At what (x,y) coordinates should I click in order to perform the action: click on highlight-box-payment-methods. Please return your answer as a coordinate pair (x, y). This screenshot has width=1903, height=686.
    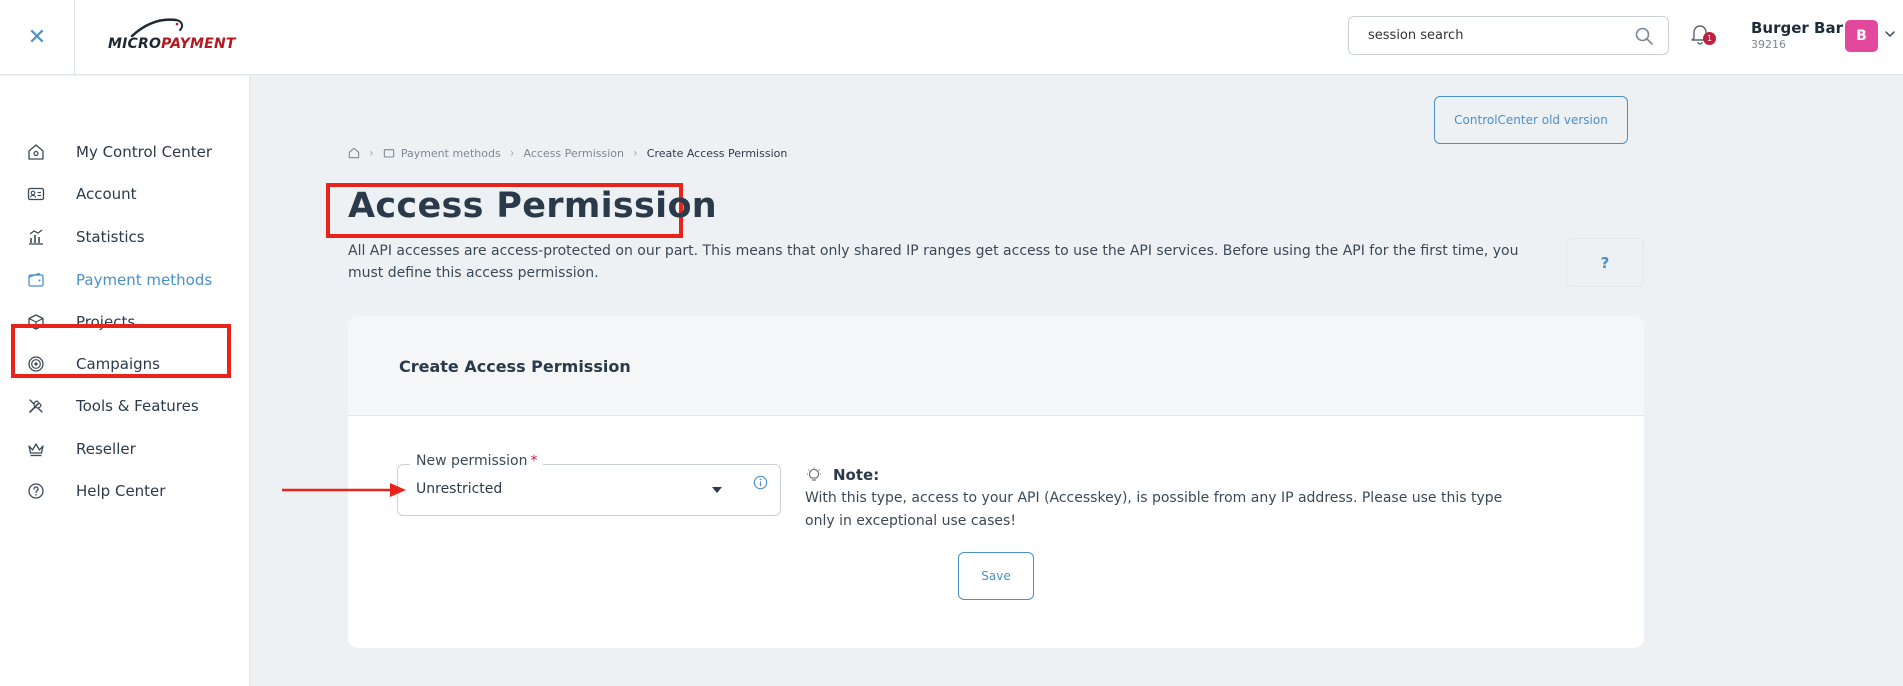
    Looking at the image, I should click on (121, 351).